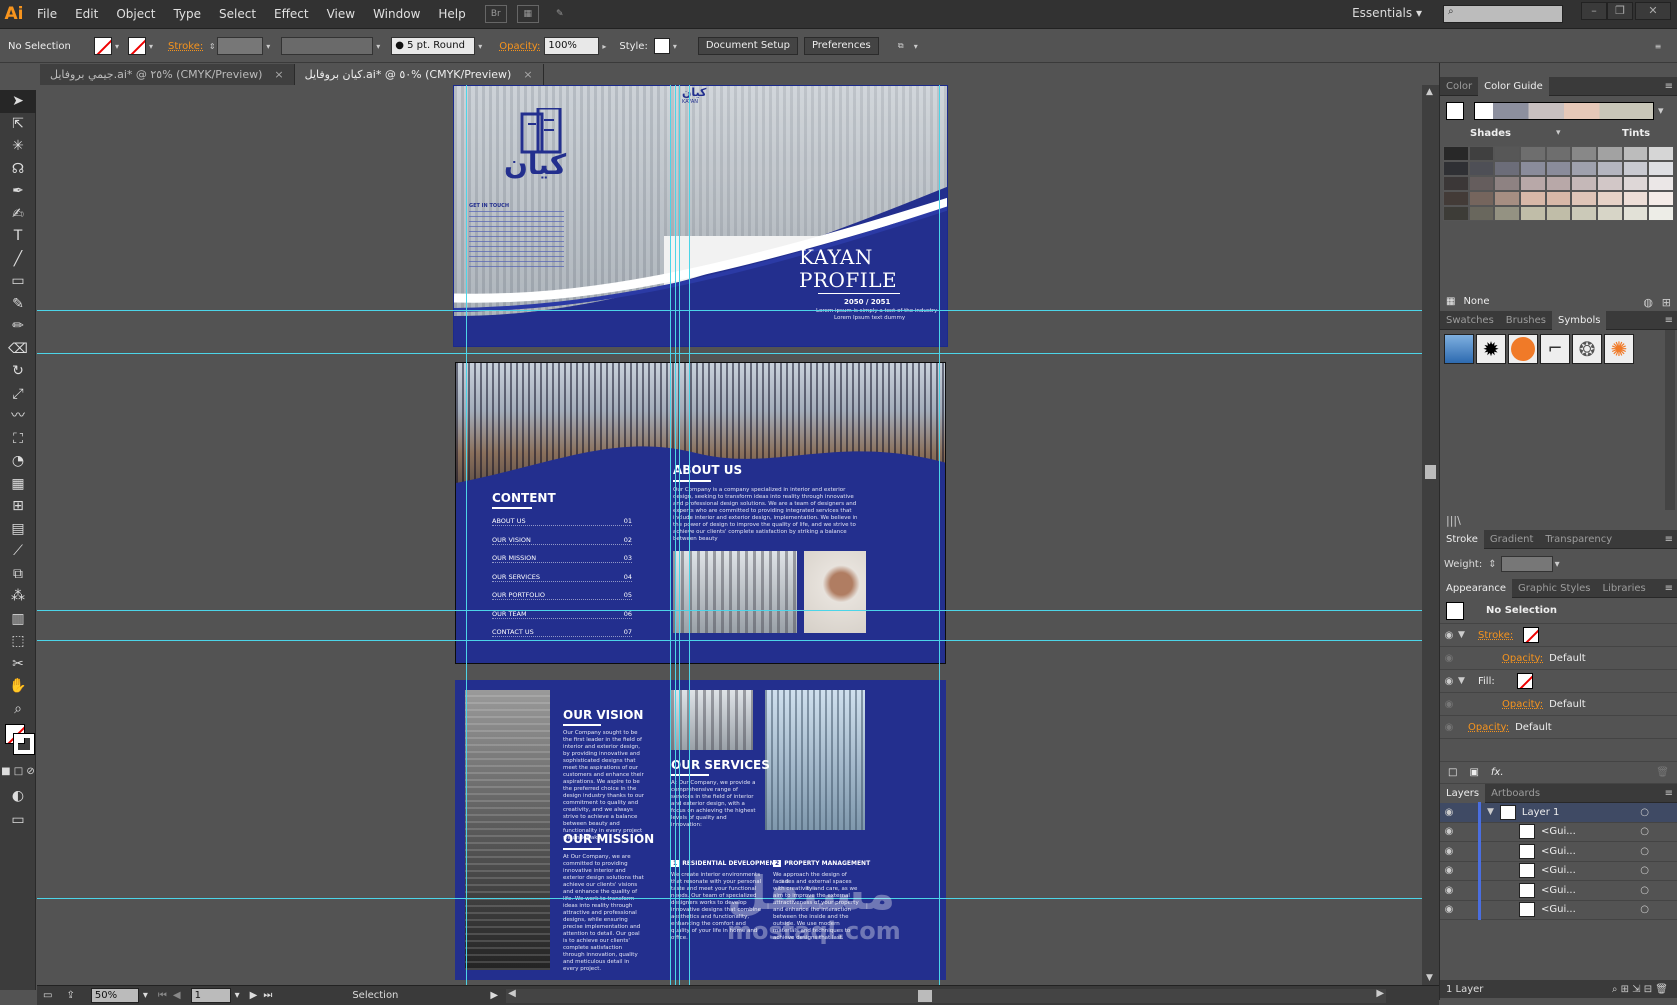 The image size is (1677, 1005). I want to click on add-effect-button: fx., so click(1497, 772).